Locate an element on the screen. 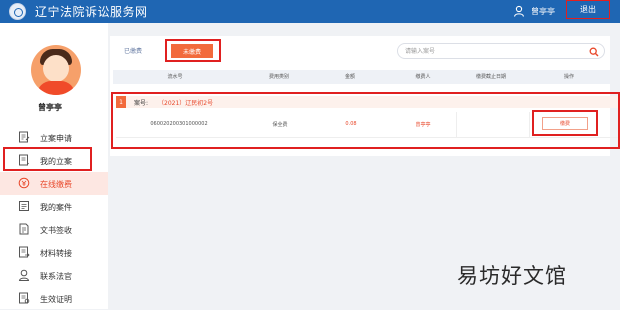  pay-button: 缴费 is located at coordinates (565, 123).